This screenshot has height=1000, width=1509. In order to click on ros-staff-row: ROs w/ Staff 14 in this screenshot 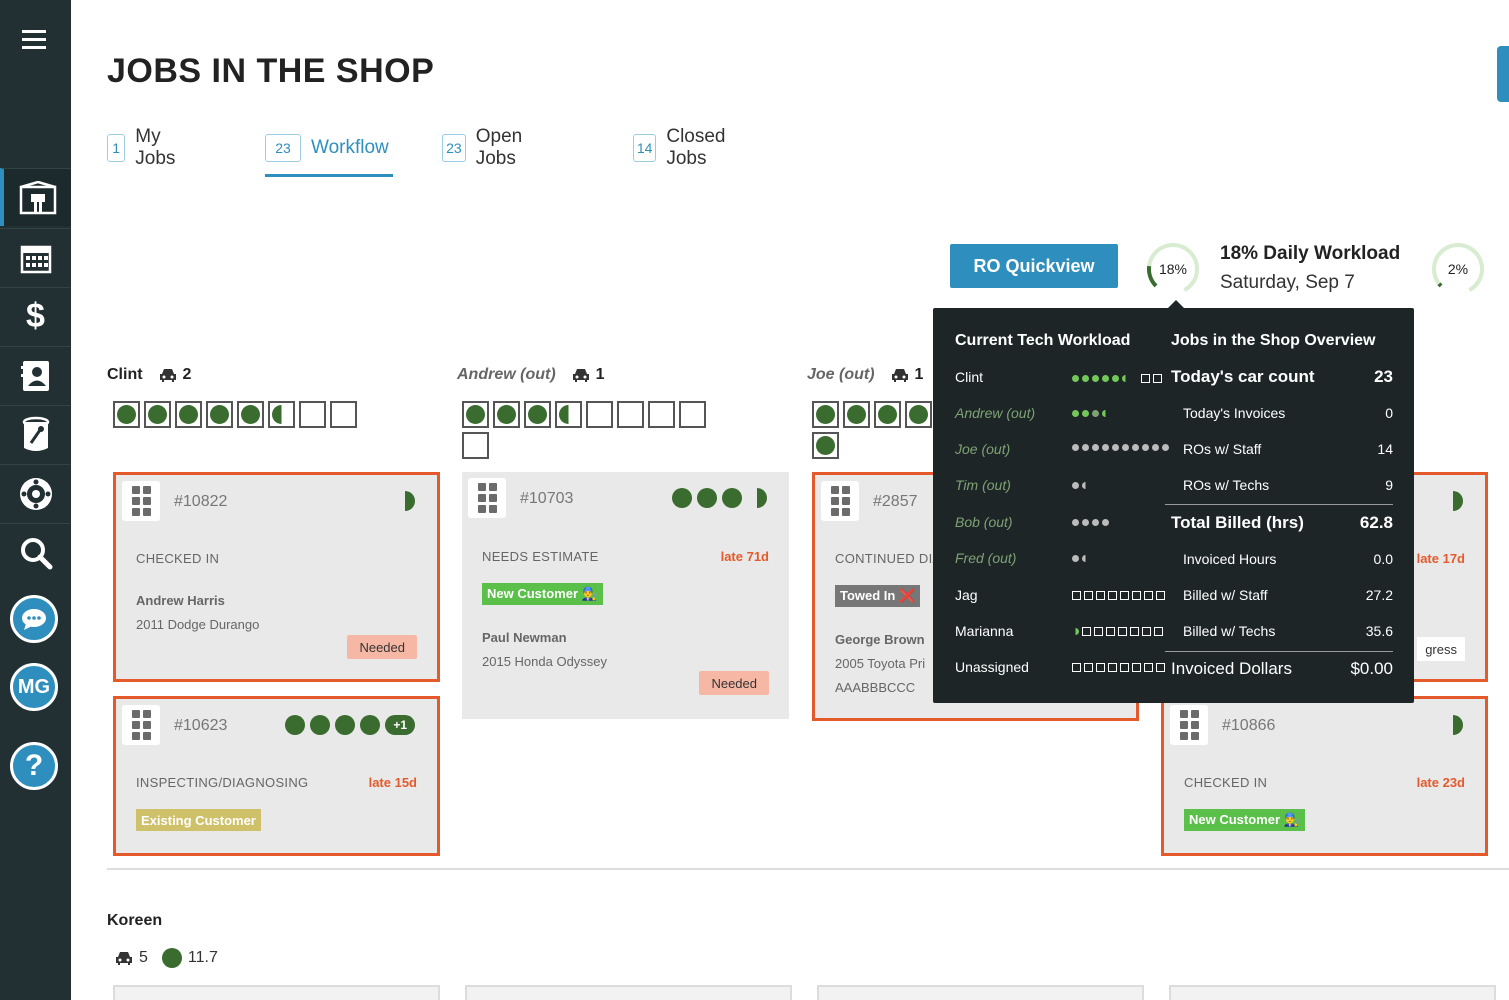, I will do `click(1288, 449)`.